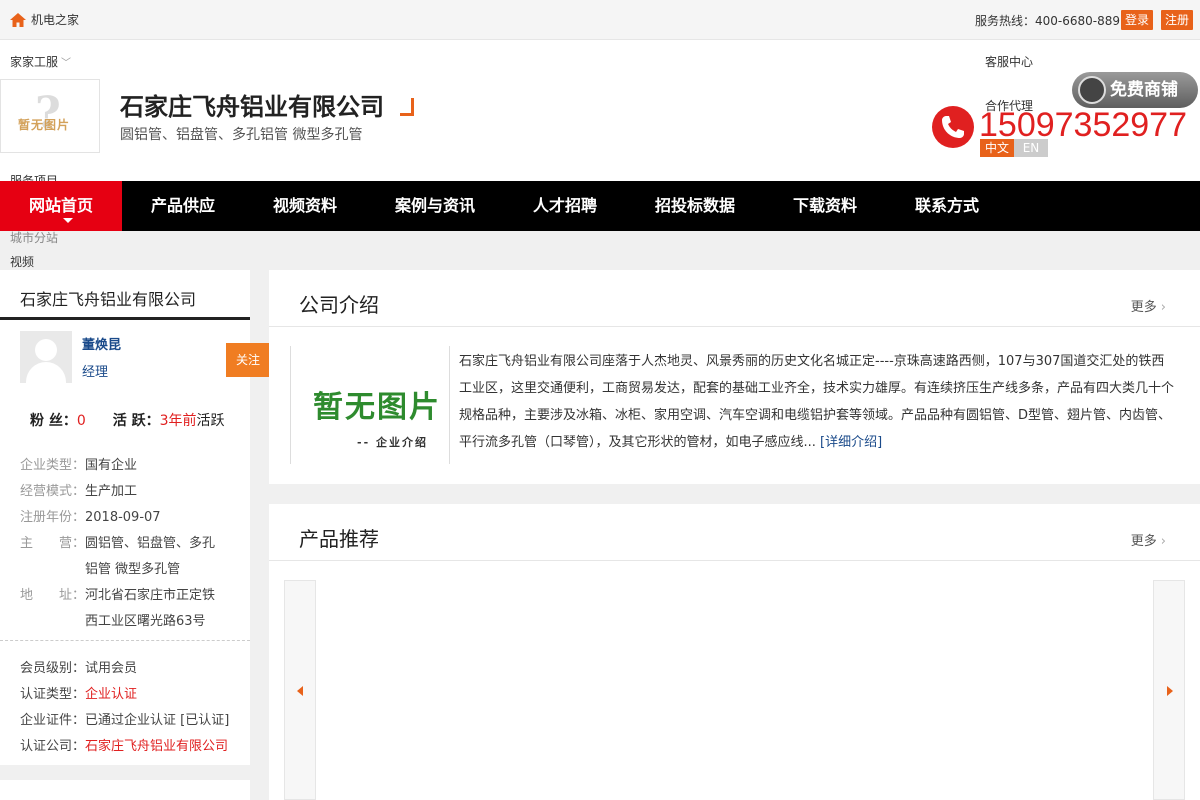 The height and width of the screenshot is (800, 1200). I want to click on info-value: 2018-09-07, so click(123, 517).